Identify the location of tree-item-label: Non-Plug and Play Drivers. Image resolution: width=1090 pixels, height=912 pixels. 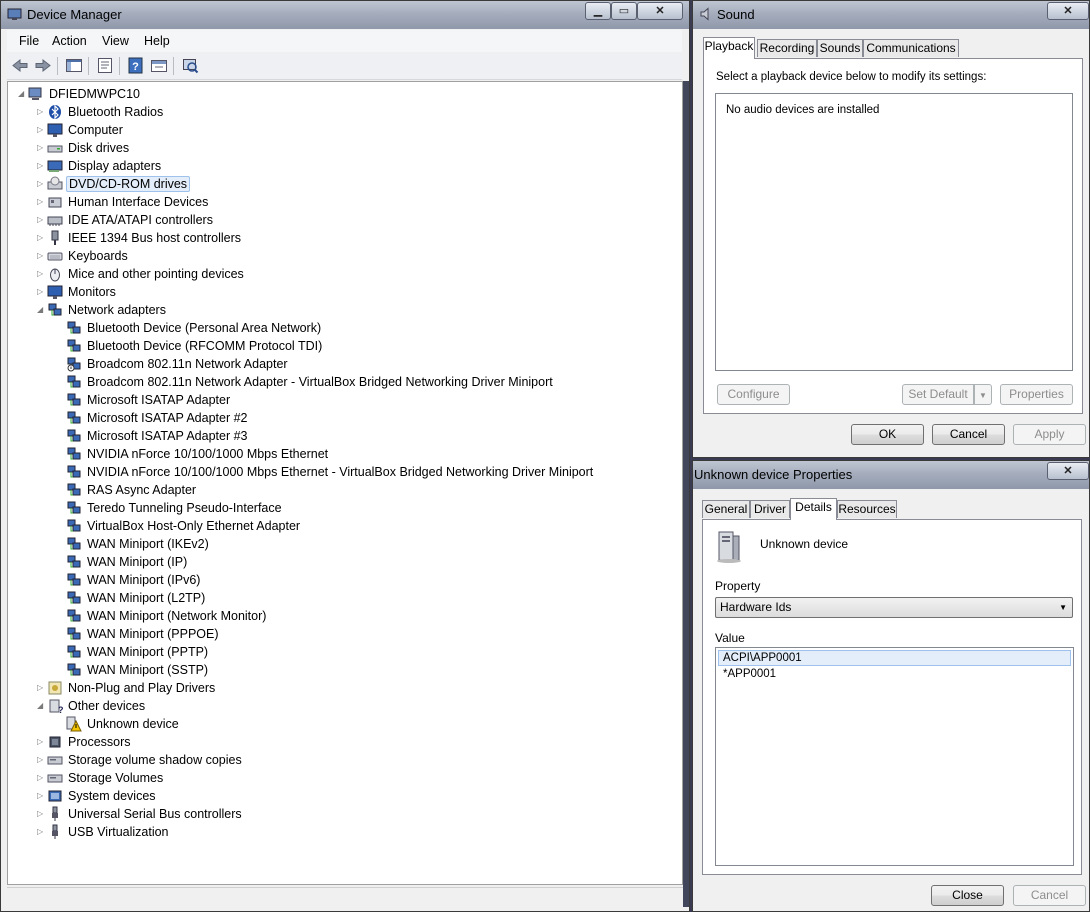
(142, 688).